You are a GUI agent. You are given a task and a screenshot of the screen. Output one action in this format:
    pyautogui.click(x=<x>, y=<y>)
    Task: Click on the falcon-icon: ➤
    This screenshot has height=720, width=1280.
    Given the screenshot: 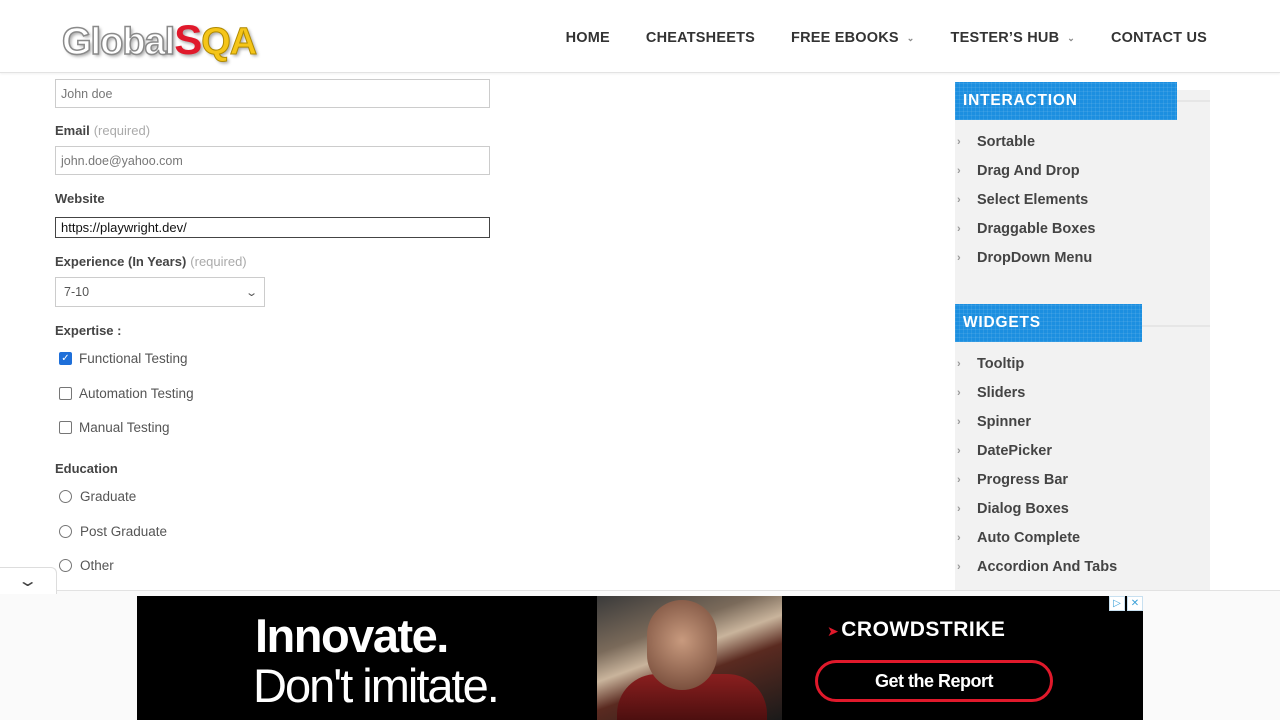 What is the action you would take?
    pyautogui.click(x=833, y=631)
    